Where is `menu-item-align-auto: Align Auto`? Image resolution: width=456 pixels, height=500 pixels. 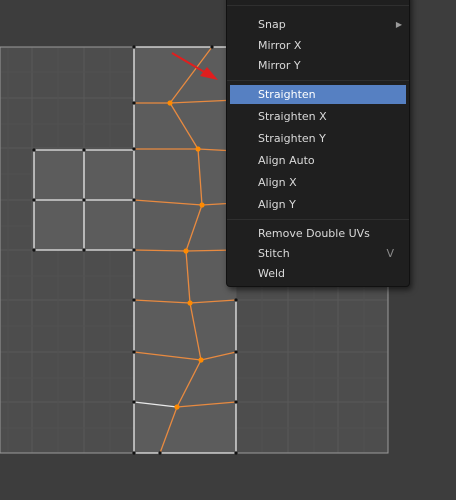 menu-item-align-auto: Align Auto is located at coordinates (318, 160).